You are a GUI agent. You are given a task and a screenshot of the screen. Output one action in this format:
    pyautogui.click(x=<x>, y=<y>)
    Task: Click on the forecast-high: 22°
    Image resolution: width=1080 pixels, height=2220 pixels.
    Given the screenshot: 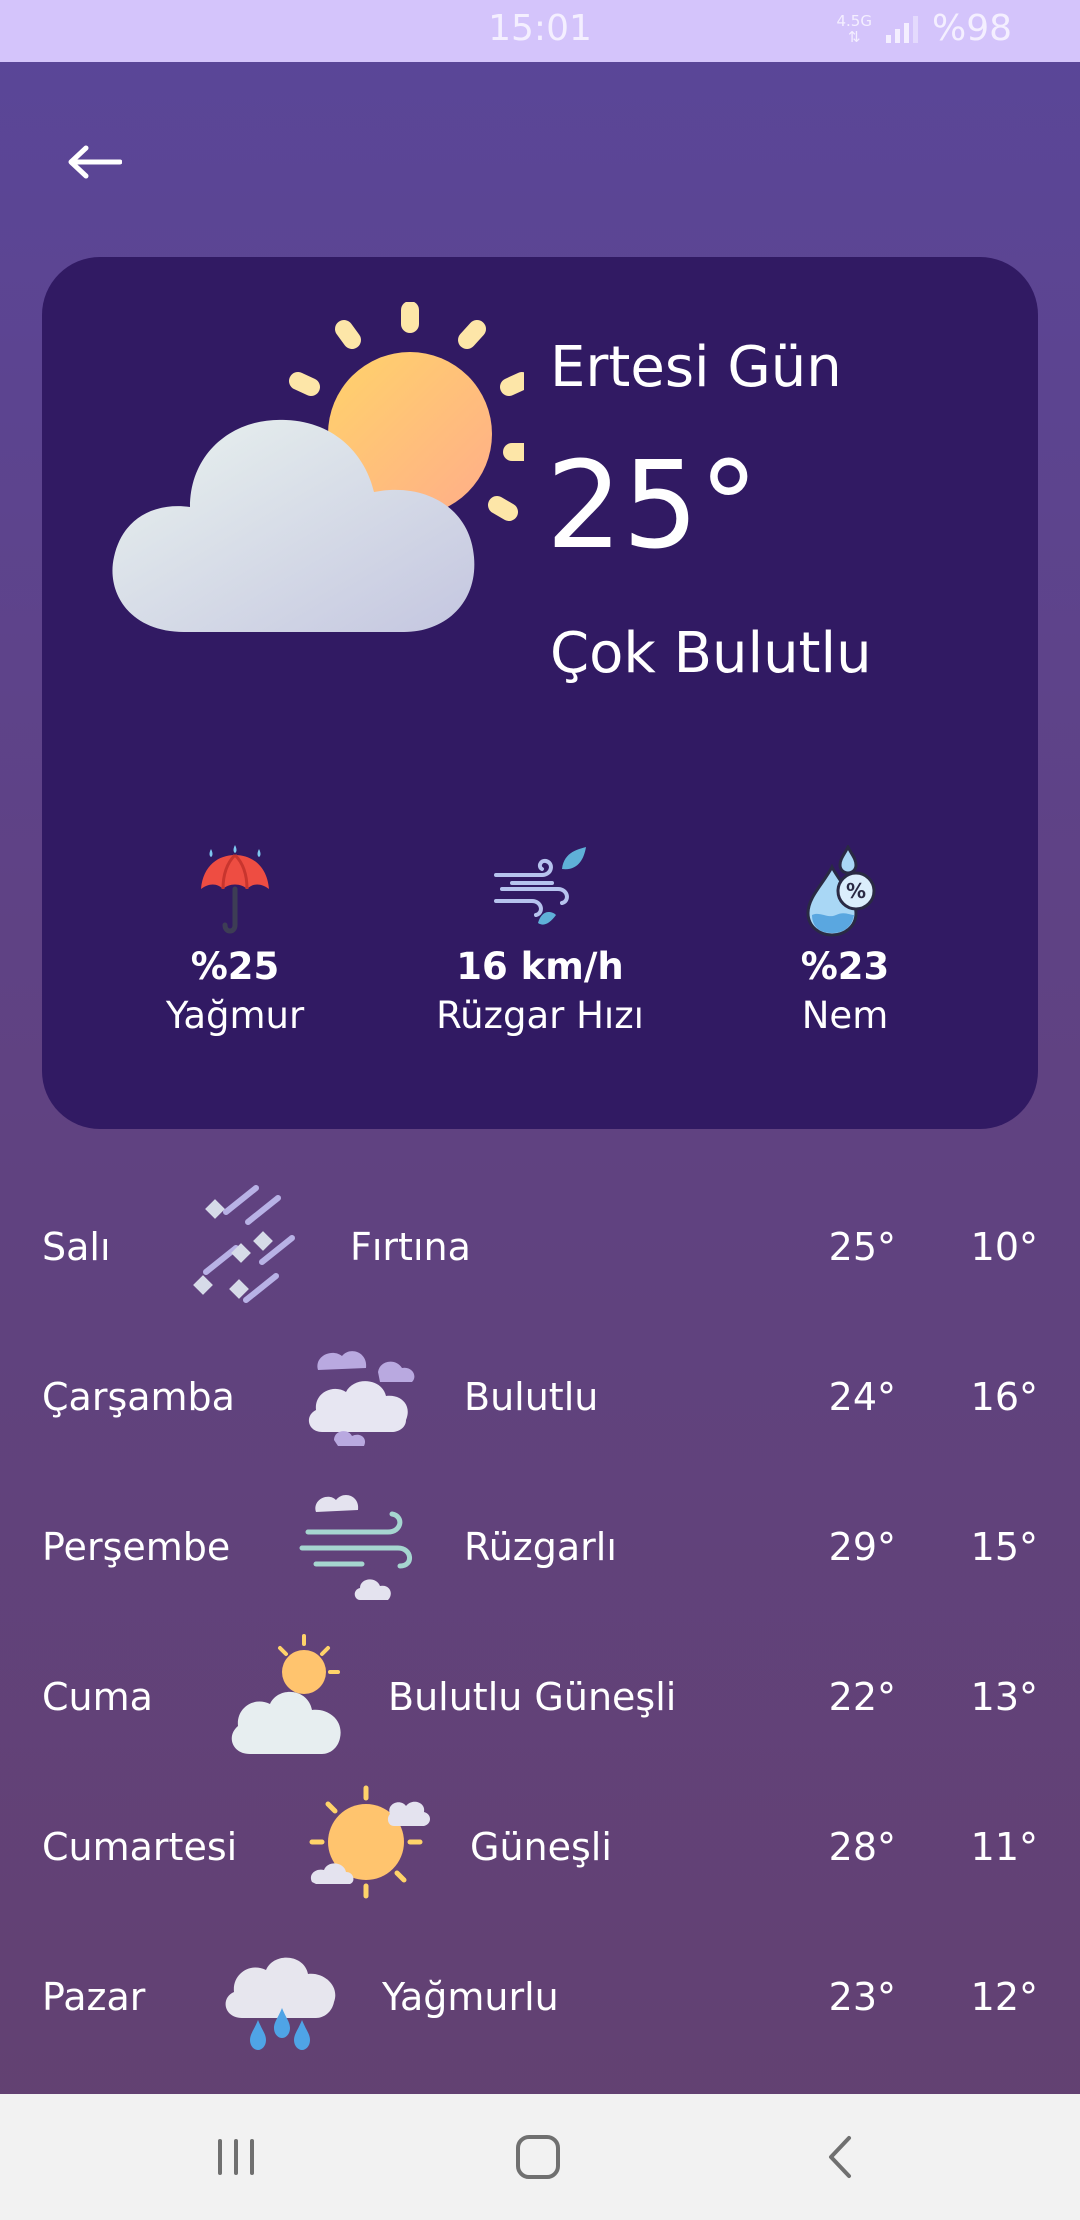 What is the action you would take?
    pyautogui.click(x=862, y=1697)
    